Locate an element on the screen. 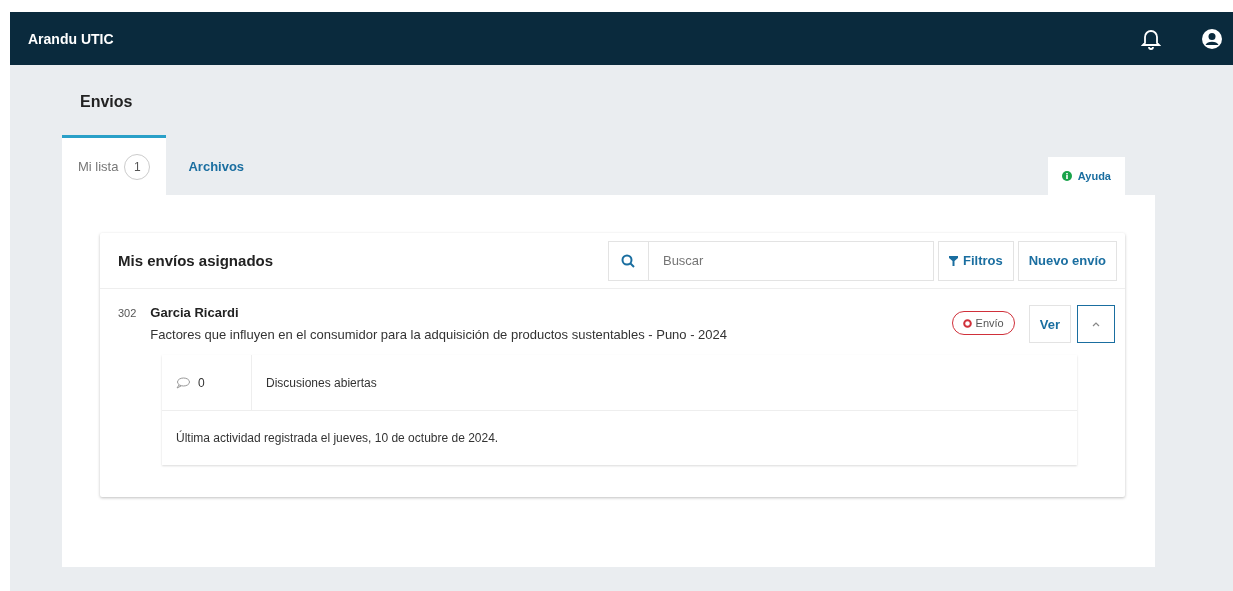 Image resolution: width=1233 pixels, height=591 pixels. submission-title: Factores que influyen en el consumidor para la adquisición de productos sustentables - Puno - 2024 is located at coordinates (439, 334).